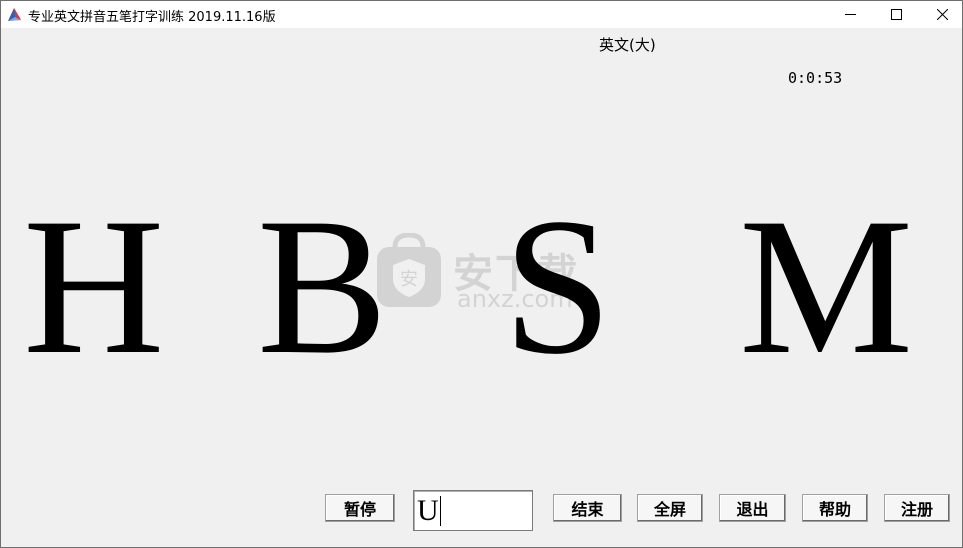  Describe the element at coordinates (322, 286) in the screenshot. I see `target-letter: B` at that location.